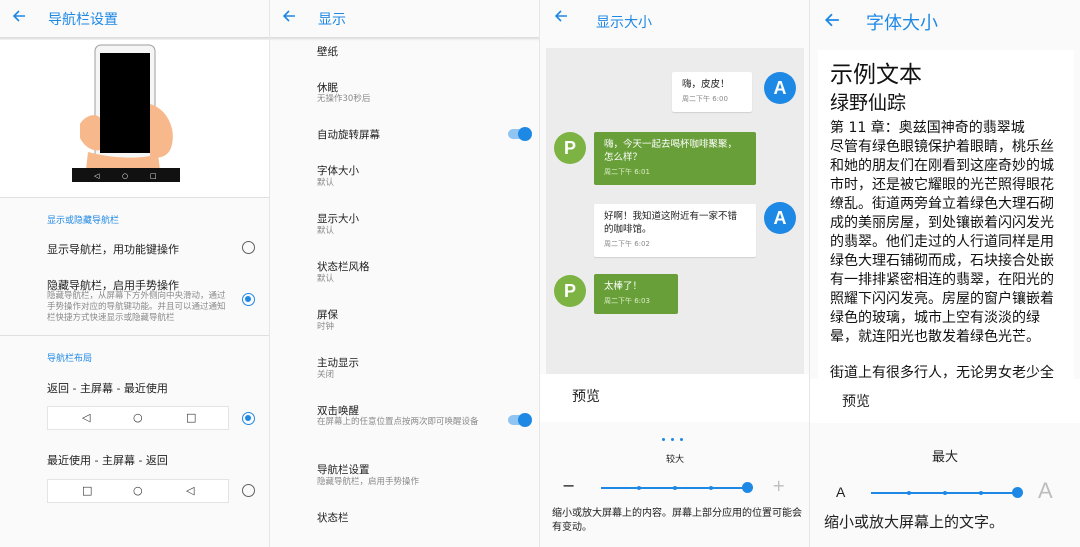 The image size is (1080, 547). Describe the element at coordinates (404, 39) in the screenshot. I see `appbar-shadow` at that location.